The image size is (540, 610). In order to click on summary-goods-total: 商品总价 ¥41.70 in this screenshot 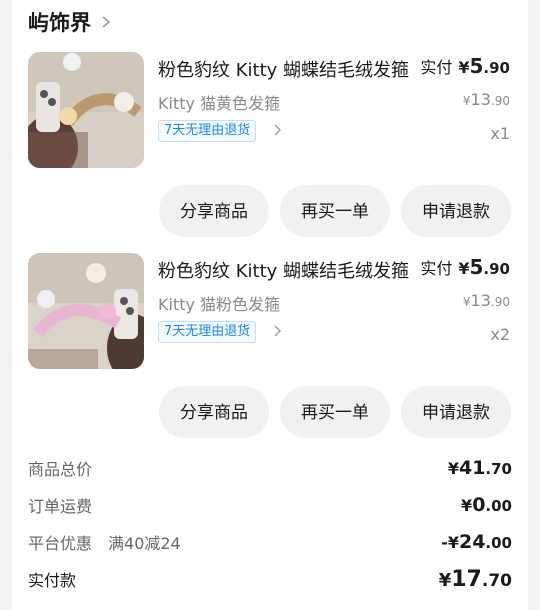, I will do `click(270, 468)`.